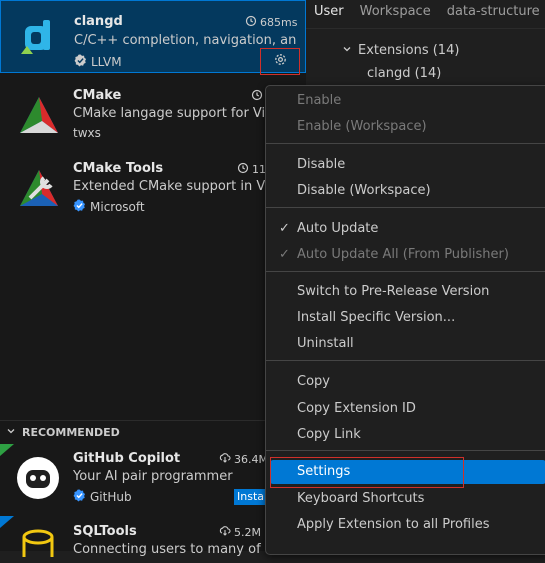  What do you see at coordinates (170, 186) in the screenshot?
I see `extension-description: Extended CMake support in Visu` at bounding box center [170, 186].